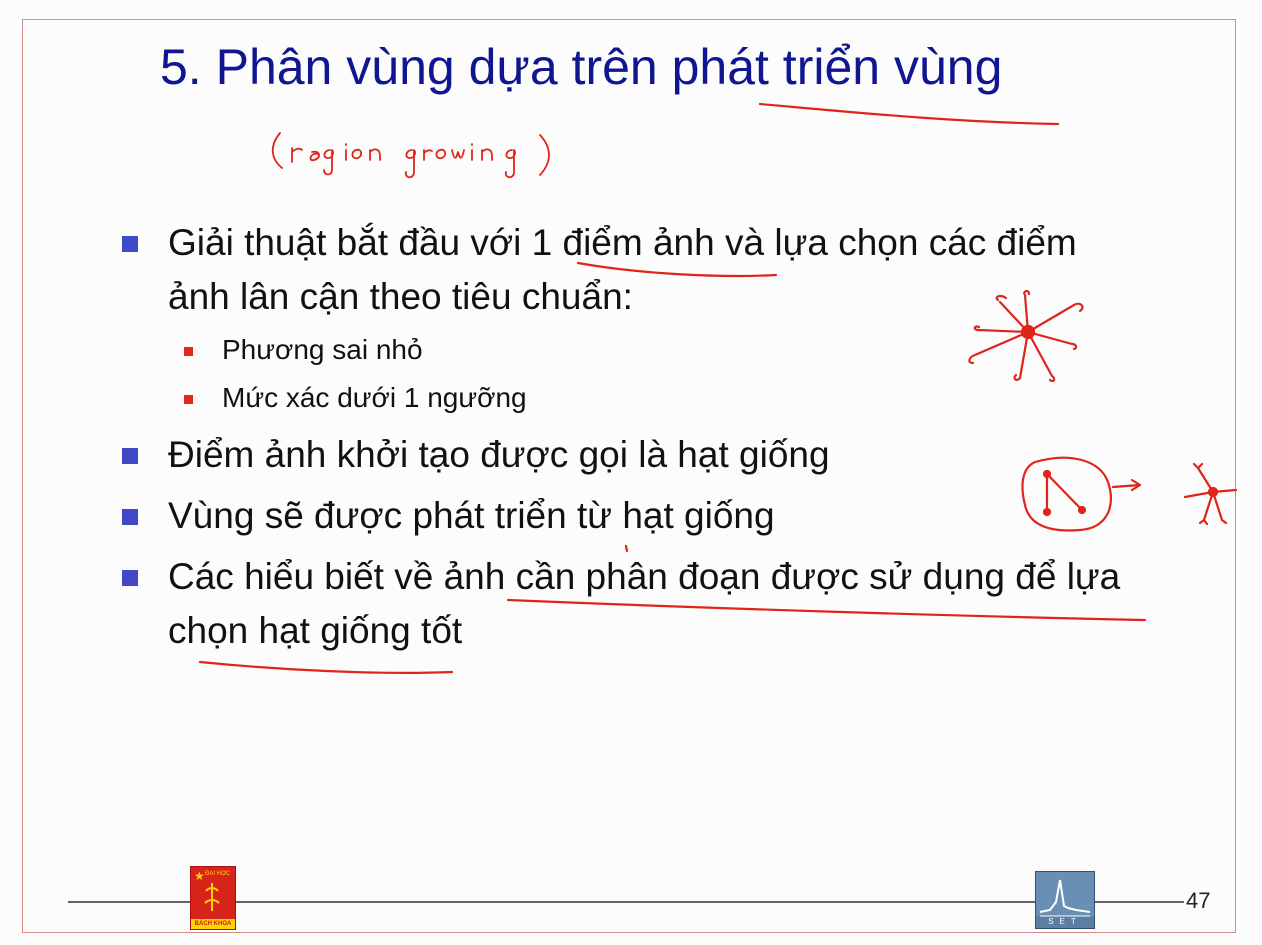 The width and height of the screenshot is (1262, 945). What do you see at coordinates (1065, 921) in the screenshot?
I see `set-logo-letters: SET` at bounding box center [1065, 921].